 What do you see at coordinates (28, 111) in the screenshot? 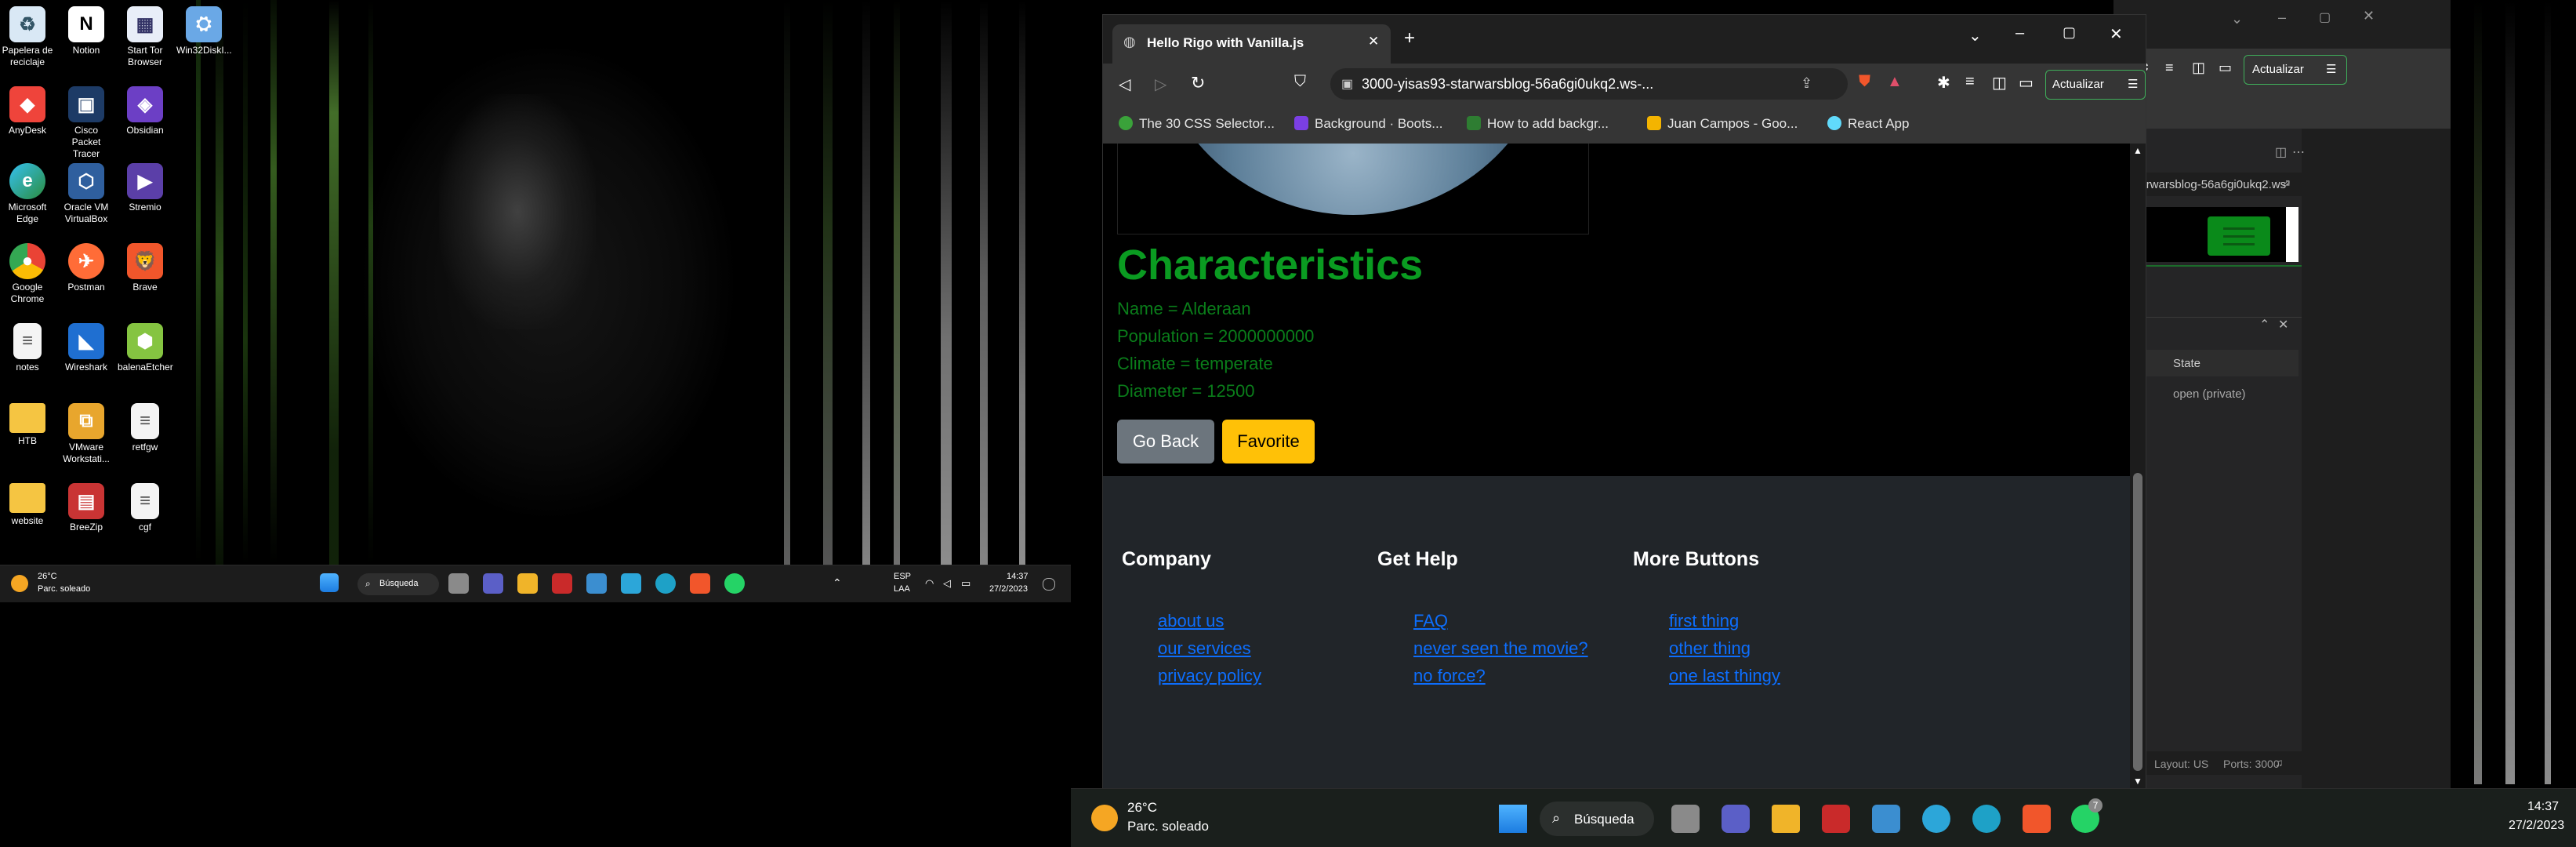
I see `desktop-icon-anydesk: ◆ AnyDesk` at bounding box center [28, 111].